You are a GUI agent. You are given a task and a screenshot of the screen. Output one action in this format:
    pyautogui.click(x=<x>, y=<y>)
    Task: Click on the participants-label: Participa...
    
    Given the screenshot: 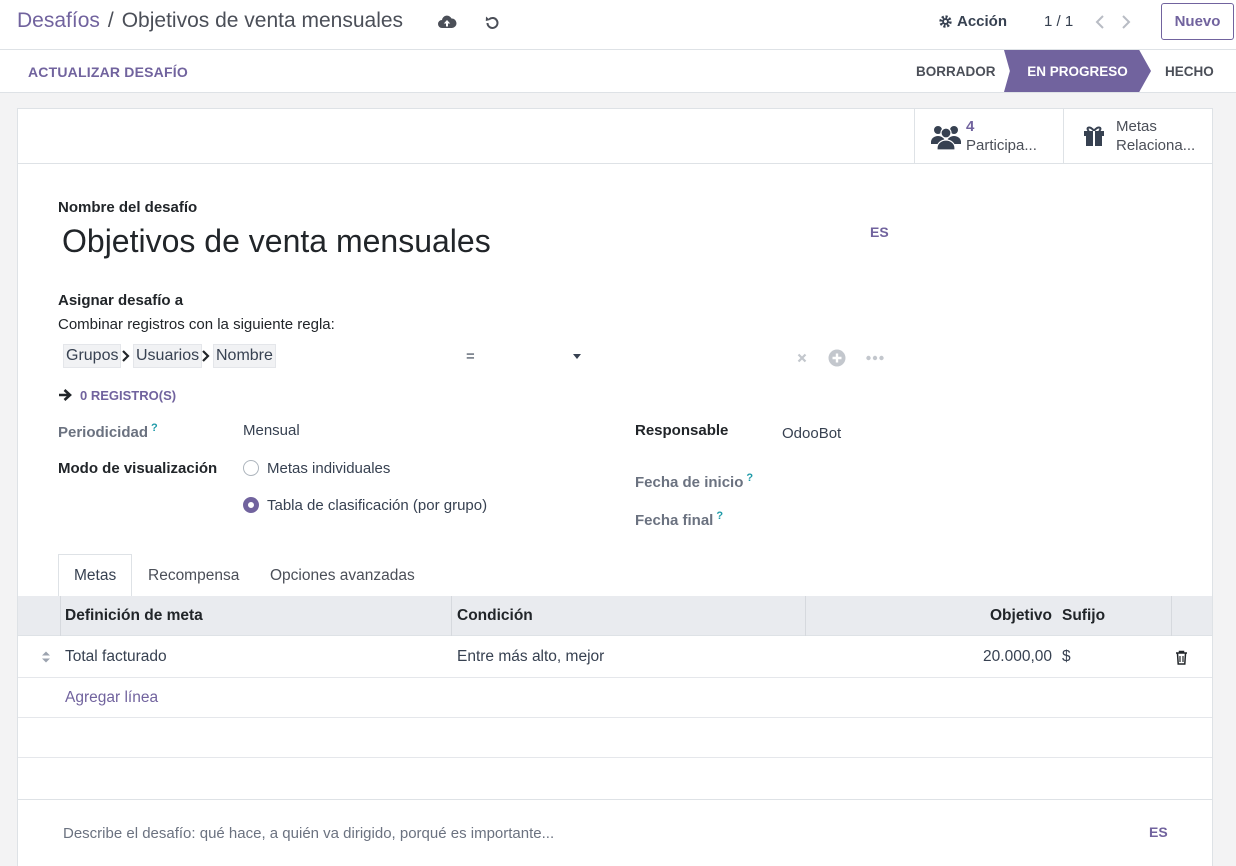 What is the action you would take?
    pyautogui.click(x=1001, y=145)
    